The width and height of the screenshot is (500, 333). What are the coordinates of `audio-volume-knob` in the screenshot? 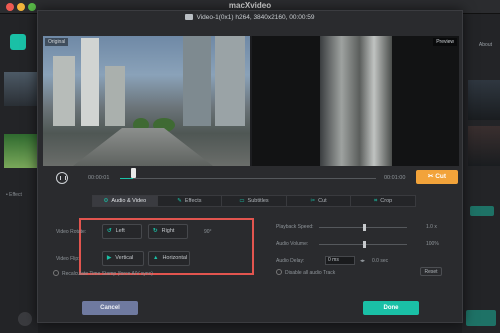 It's located at (364, 244).